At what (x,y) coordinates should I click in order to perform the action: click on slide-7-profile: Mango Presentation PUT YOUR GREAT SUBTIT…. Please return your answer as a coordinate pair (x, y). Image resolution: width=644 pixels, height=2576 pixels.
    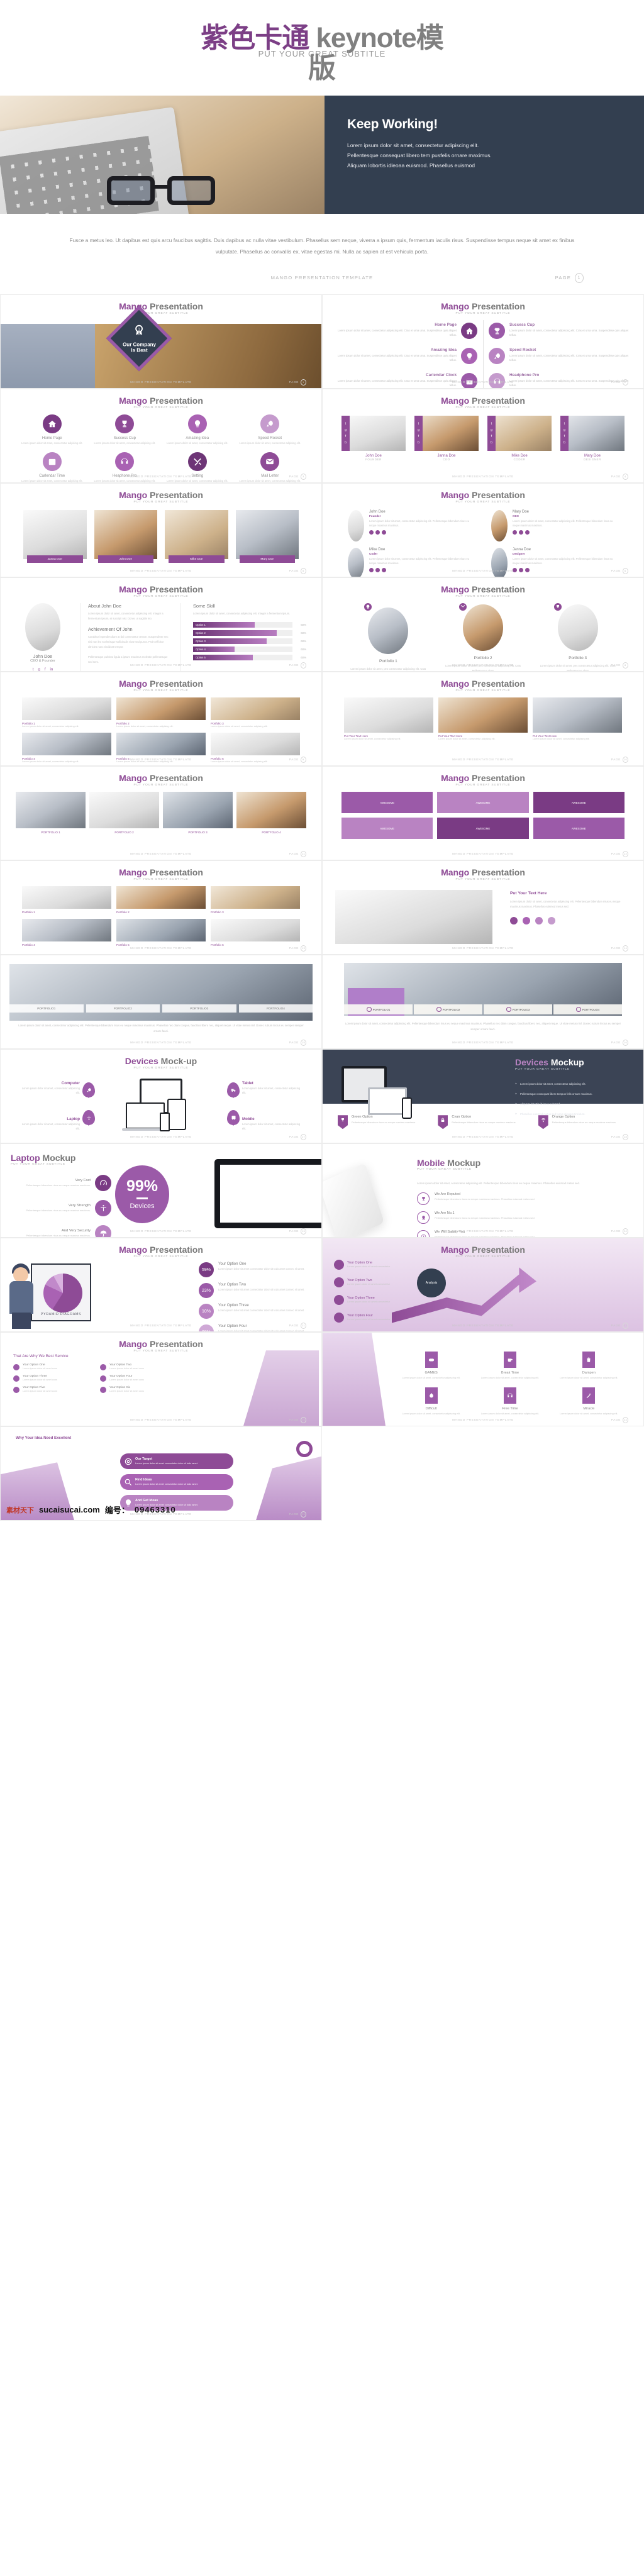
    Looking at the image, I should click on (161, 624).